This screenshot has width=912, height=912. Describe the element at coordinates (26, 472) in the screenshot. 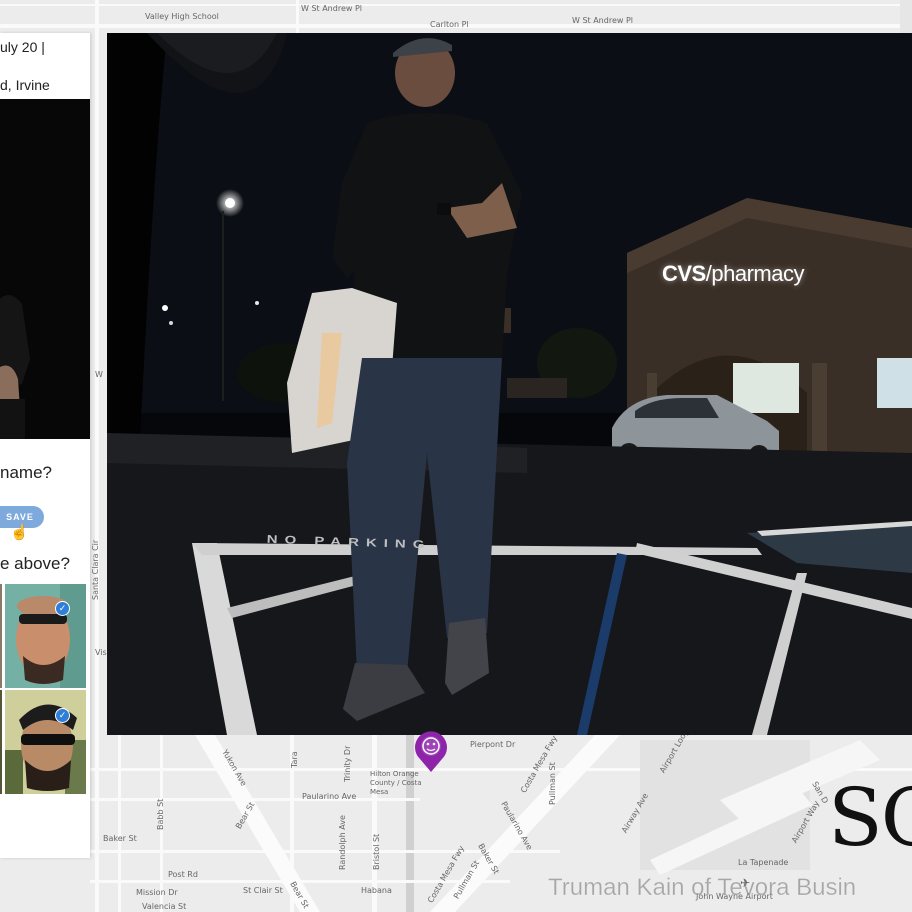

I see `name-question: name?` at that location.